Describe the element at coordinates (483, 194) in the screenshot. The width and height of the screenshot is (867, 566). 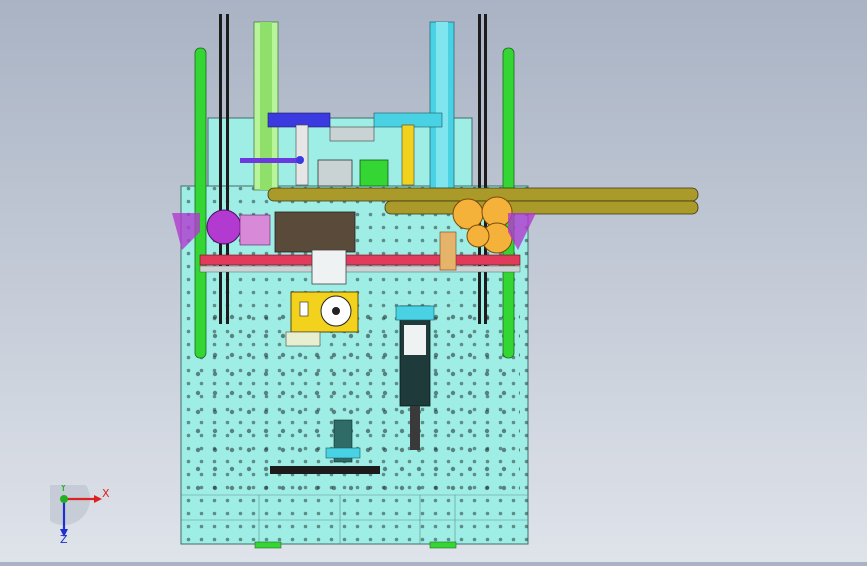
I see `olive-bar-top` at that location.